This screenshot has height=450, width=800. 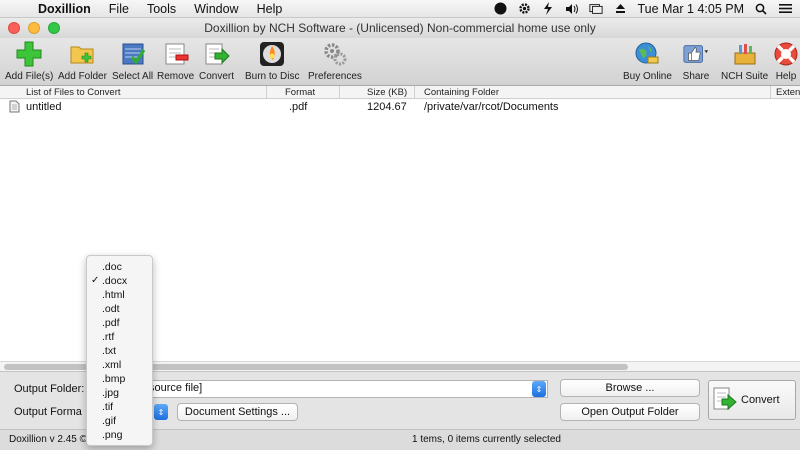 What do you see at coordinates (44, 107) in the screenshot?
I see `row-file-name: untitled` at bounding box center [44, 107].